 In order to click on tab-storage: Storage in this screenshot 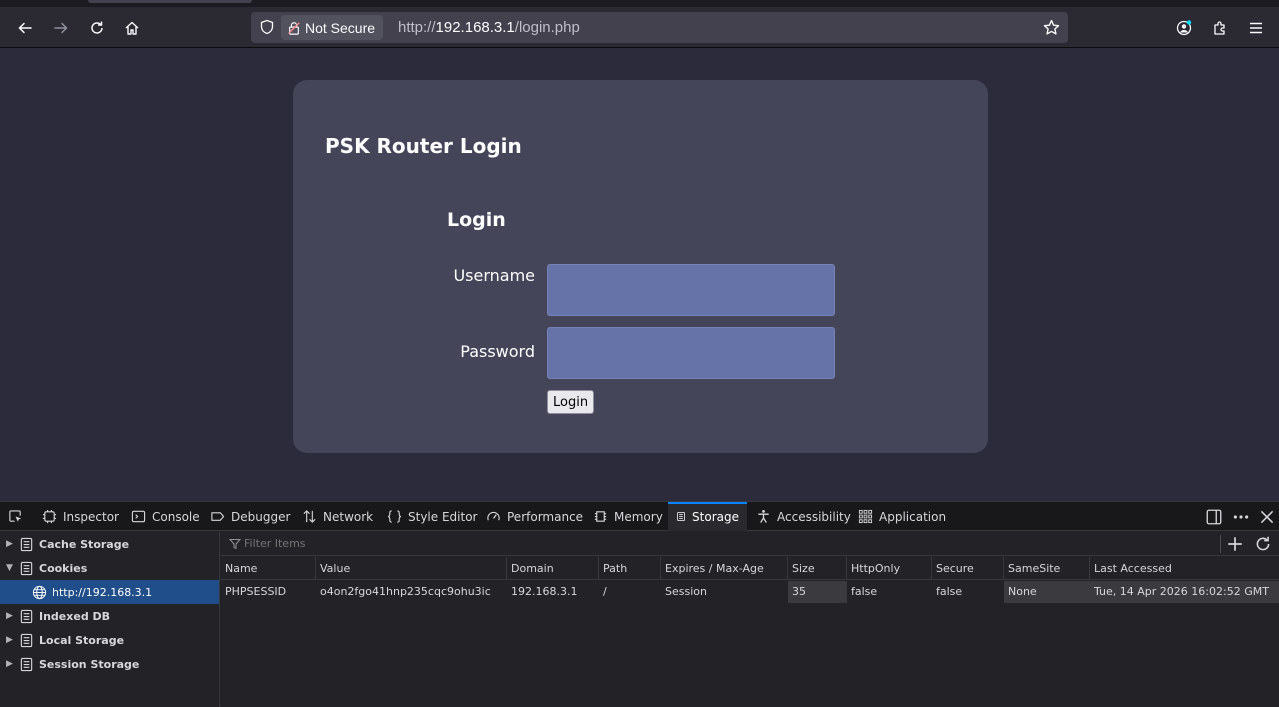, I will do `click(707, 516)`.